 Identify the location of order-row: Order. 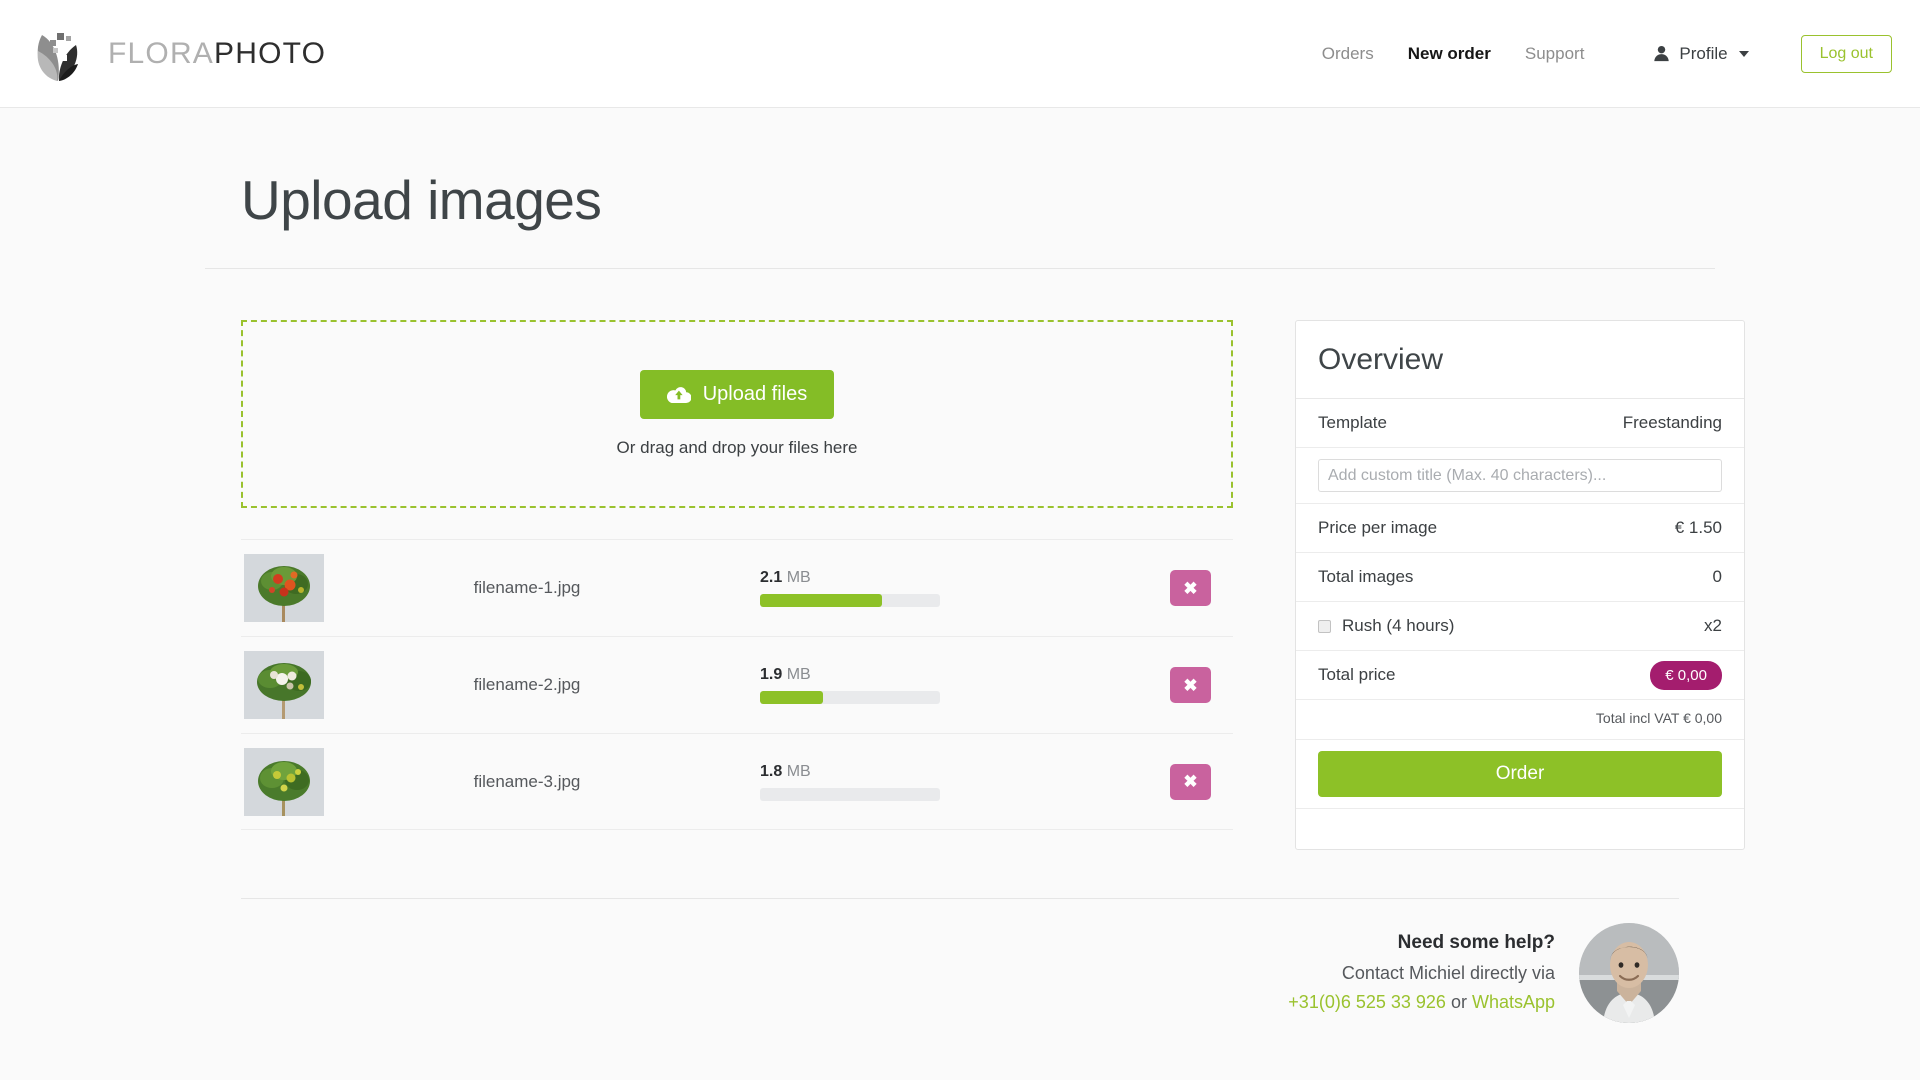
(1520, 774).